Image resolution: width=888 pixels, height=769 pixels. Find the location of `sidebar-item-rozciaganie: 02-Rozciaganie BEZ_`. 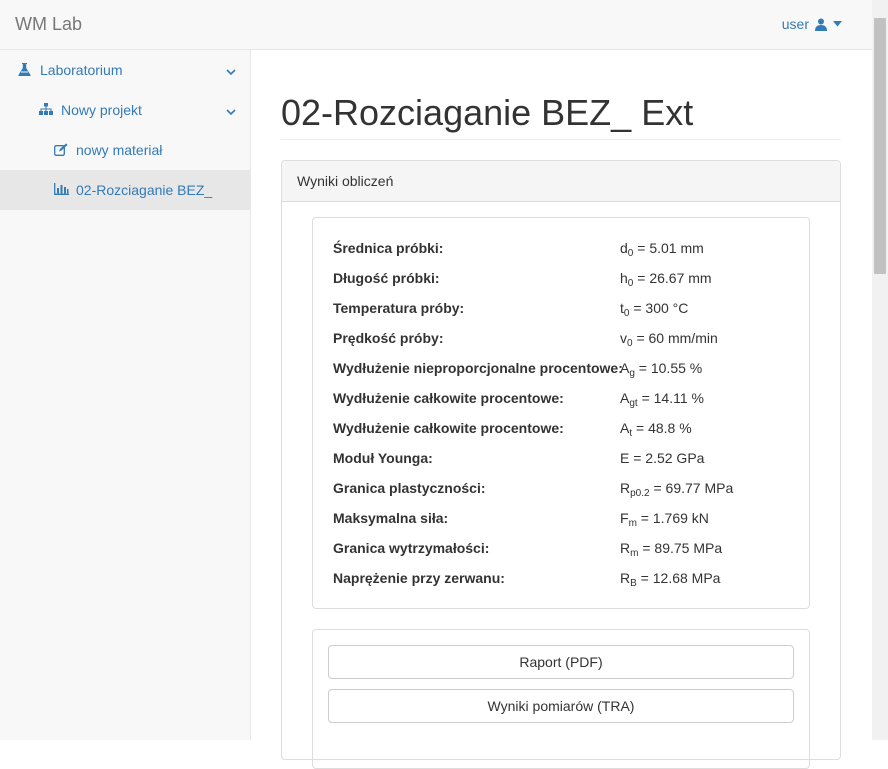

sidebar-item-rozciaganie: 02-Rozciaganie BEZ_ is located at coordinates (125, 190).